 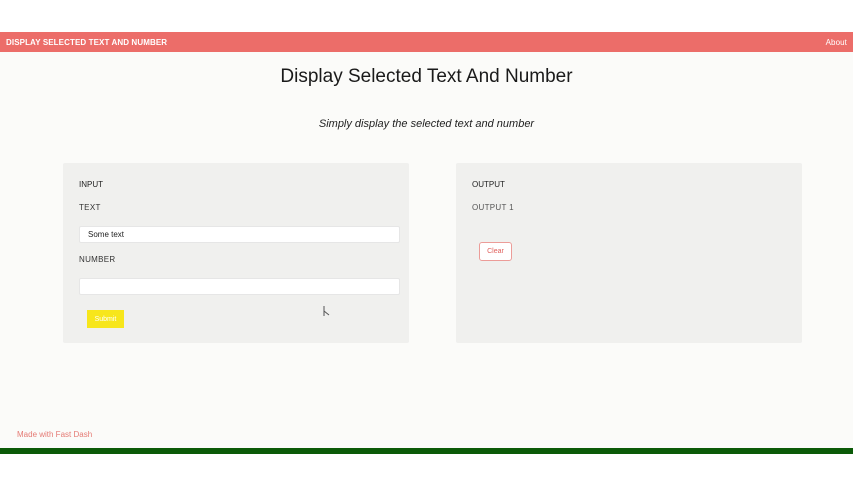 What do you see at coordinates (493, 207) in the screenshot?
I see `output-1-label: OUTPUT 1` at bounding box center [493, 207].